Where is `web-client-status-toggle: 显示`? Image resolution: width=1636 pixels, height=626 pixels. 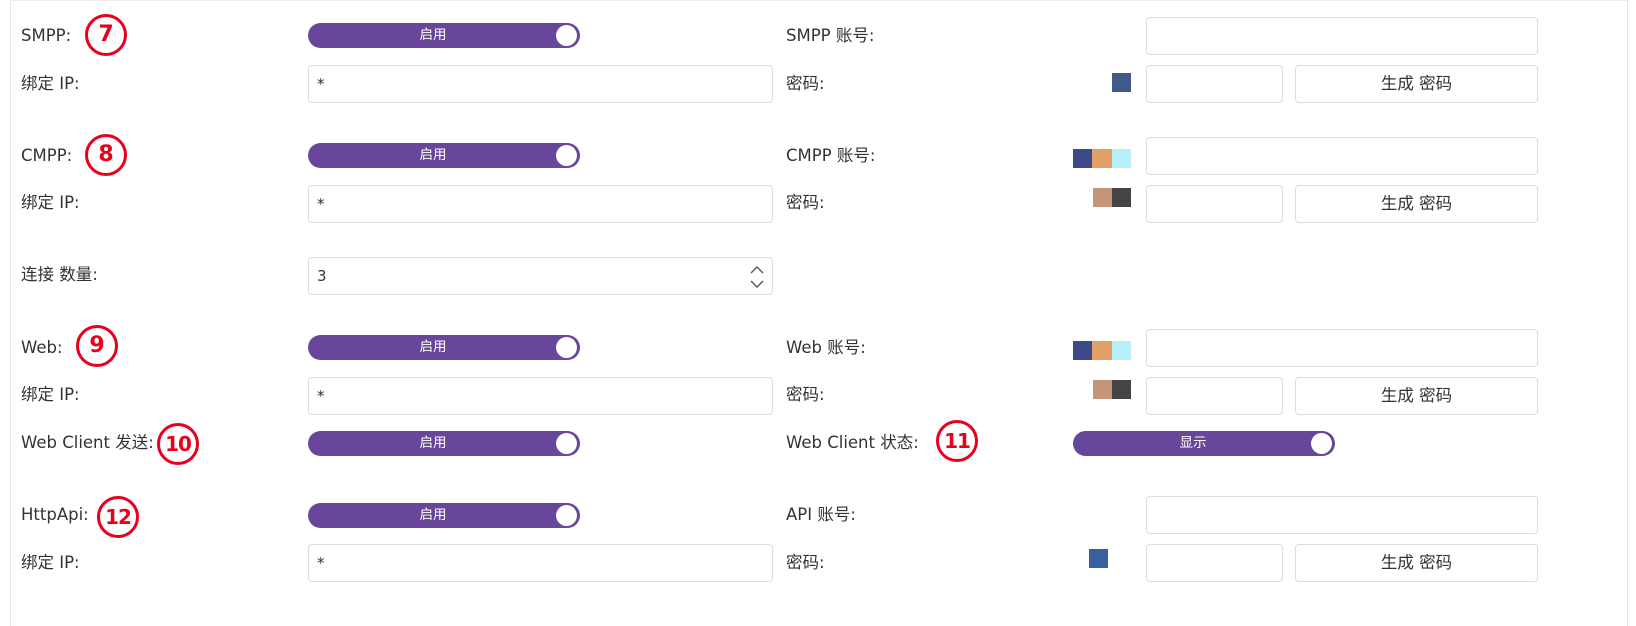
web-client-status-toggle: 显示 is located at coordinates (1204, 443).